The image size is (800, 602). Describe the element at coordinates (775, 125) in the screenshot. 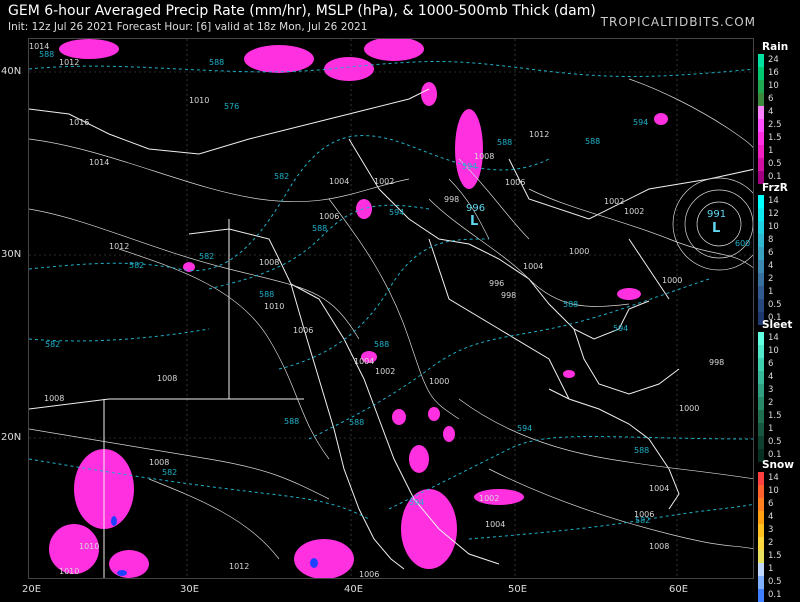

I see `legend-tick-label: 2.5` at that location.